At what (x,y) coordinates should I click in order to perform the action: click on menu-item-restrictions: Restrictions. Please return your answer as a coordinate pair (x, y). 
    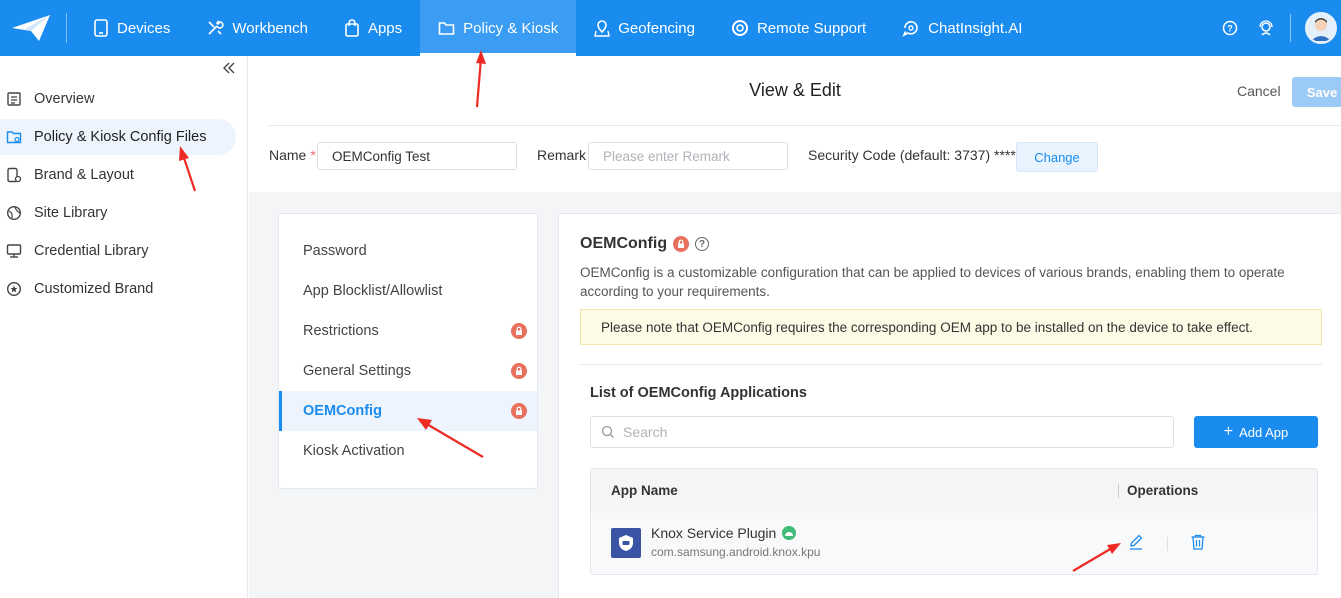
    Looking at the image, I should click on (408, 331).